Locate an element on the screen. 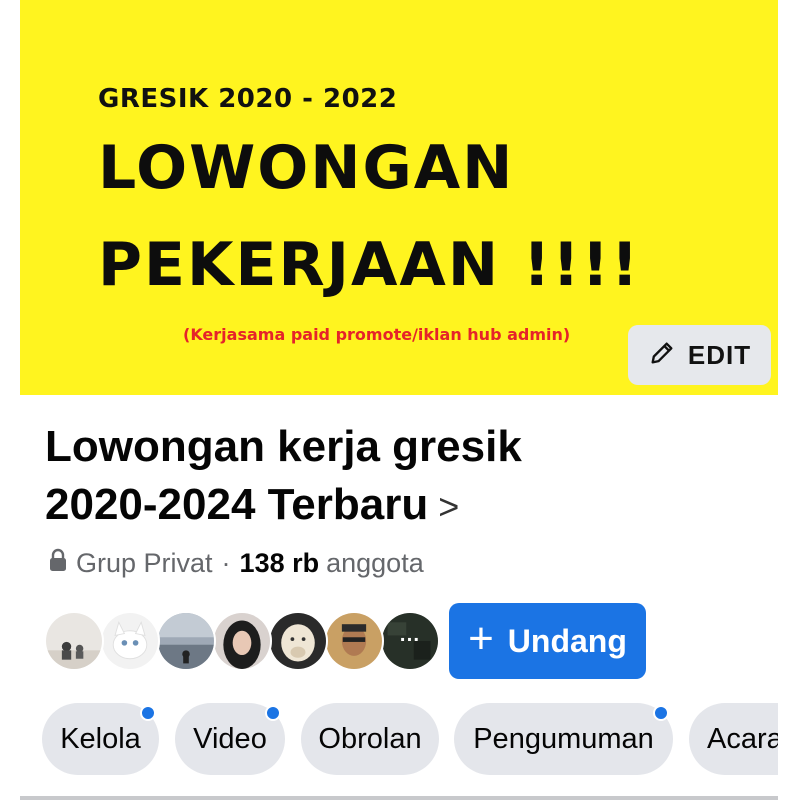 Image resolution: width=800 pixels, height=800 pixels. edit-cover-button: EDIT is located at coordinates (699, 355).